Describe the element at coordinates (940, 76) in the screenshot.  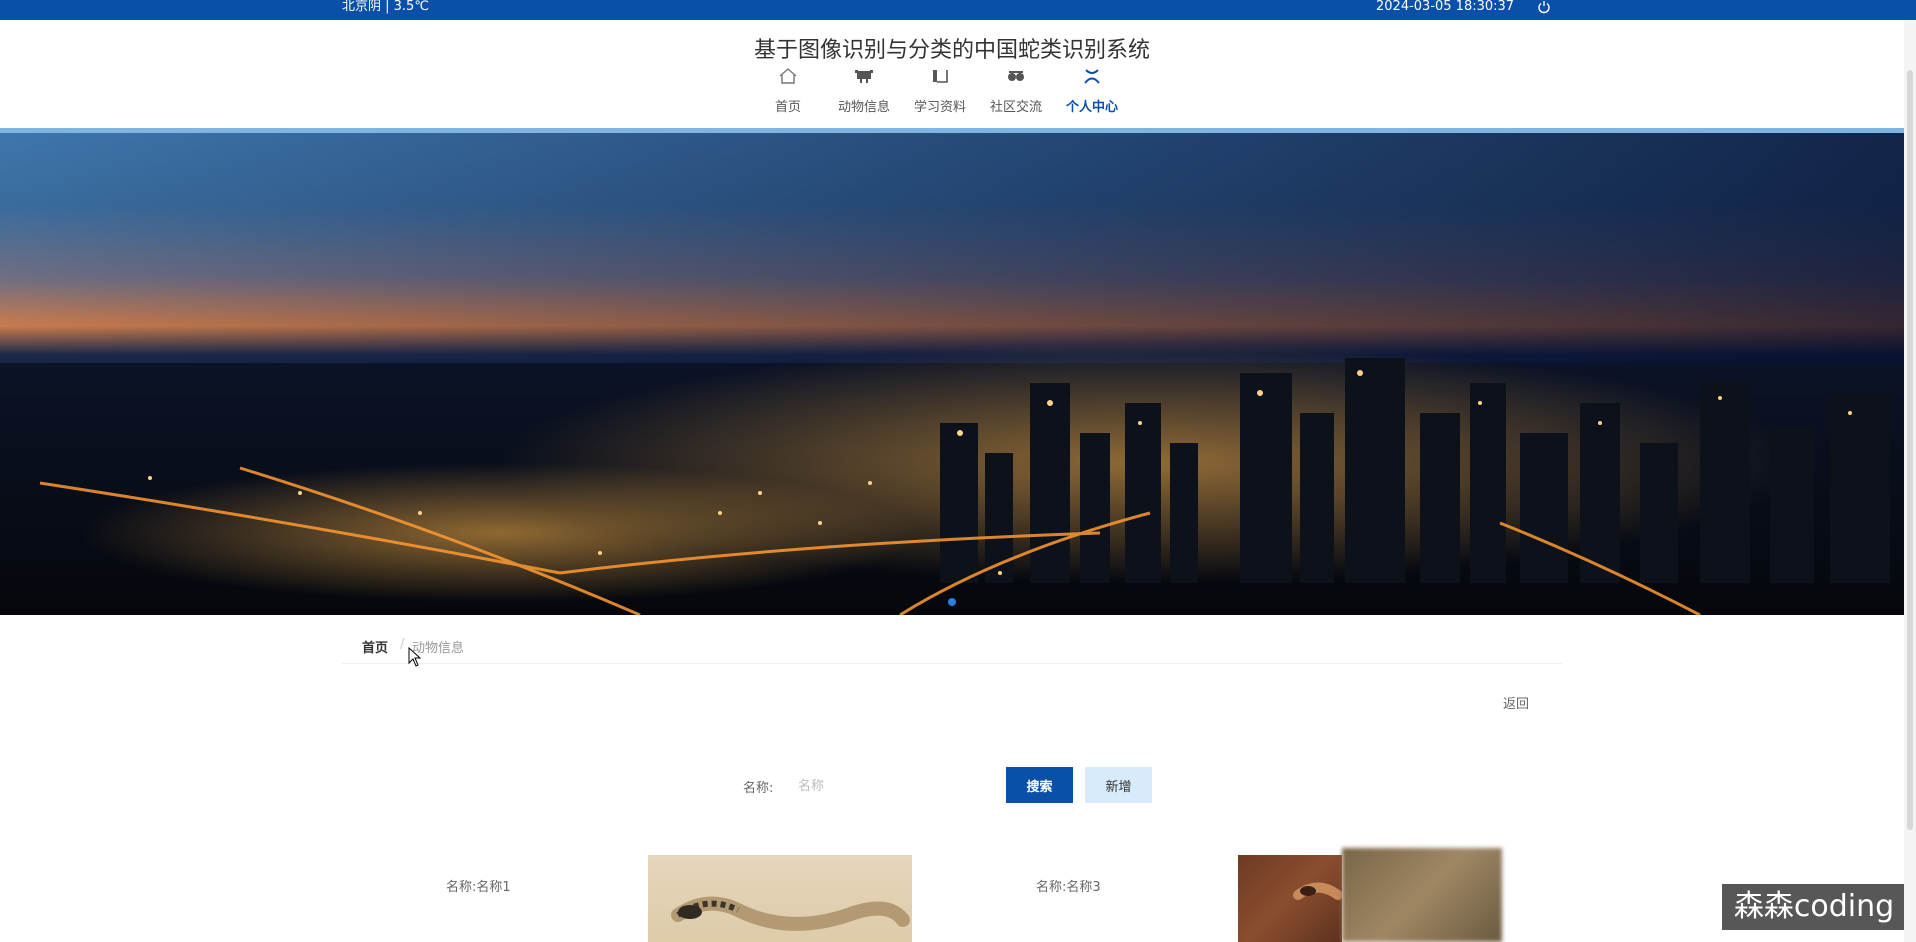
I see `book-icon` at that location.